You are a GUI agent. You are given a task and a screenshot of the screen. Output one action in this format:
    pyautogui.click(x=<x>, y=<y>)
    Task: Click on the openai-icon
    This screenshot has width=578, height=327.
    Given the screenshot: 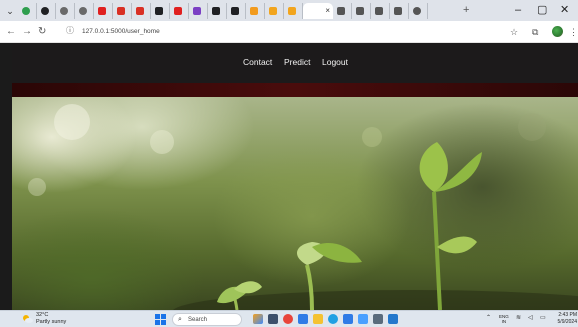 What is the action you would take?
    pyautogui.click(x=45, y=11)
    